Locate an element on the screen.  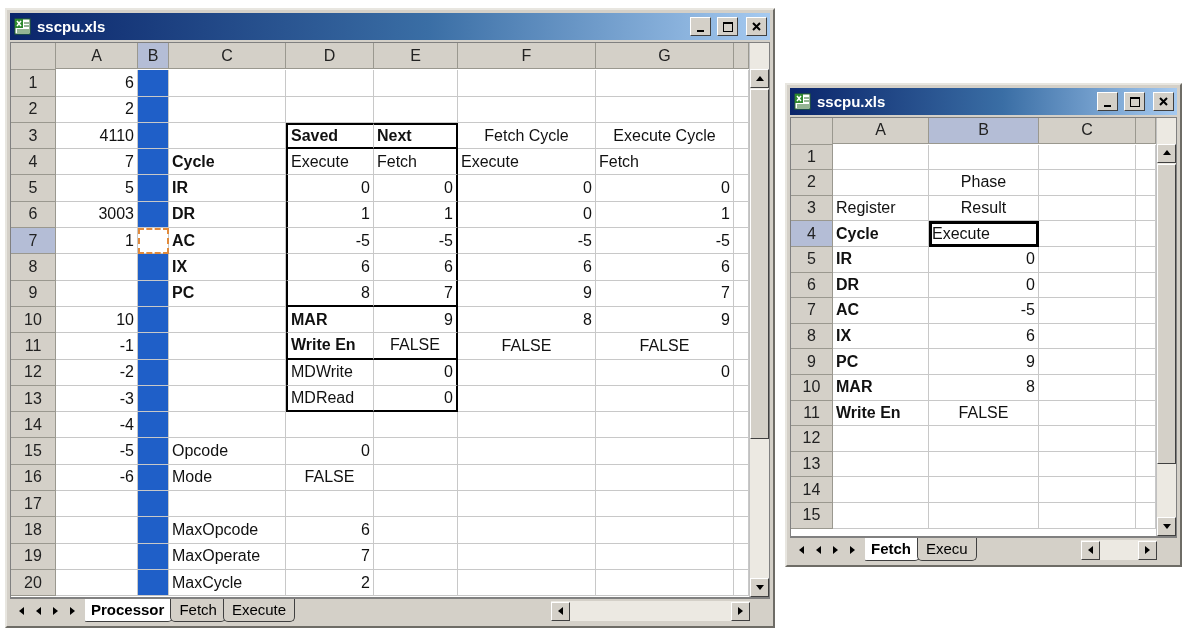
table-cell: Saved is located at coordinates (330, 136).